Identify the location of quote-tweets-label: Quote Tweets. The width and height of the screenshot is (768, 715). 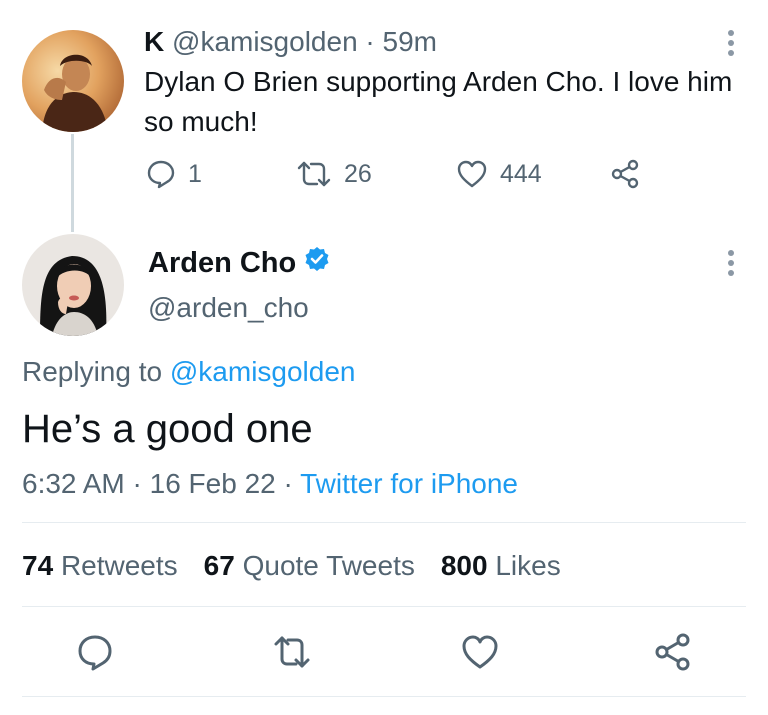
(328, 565).